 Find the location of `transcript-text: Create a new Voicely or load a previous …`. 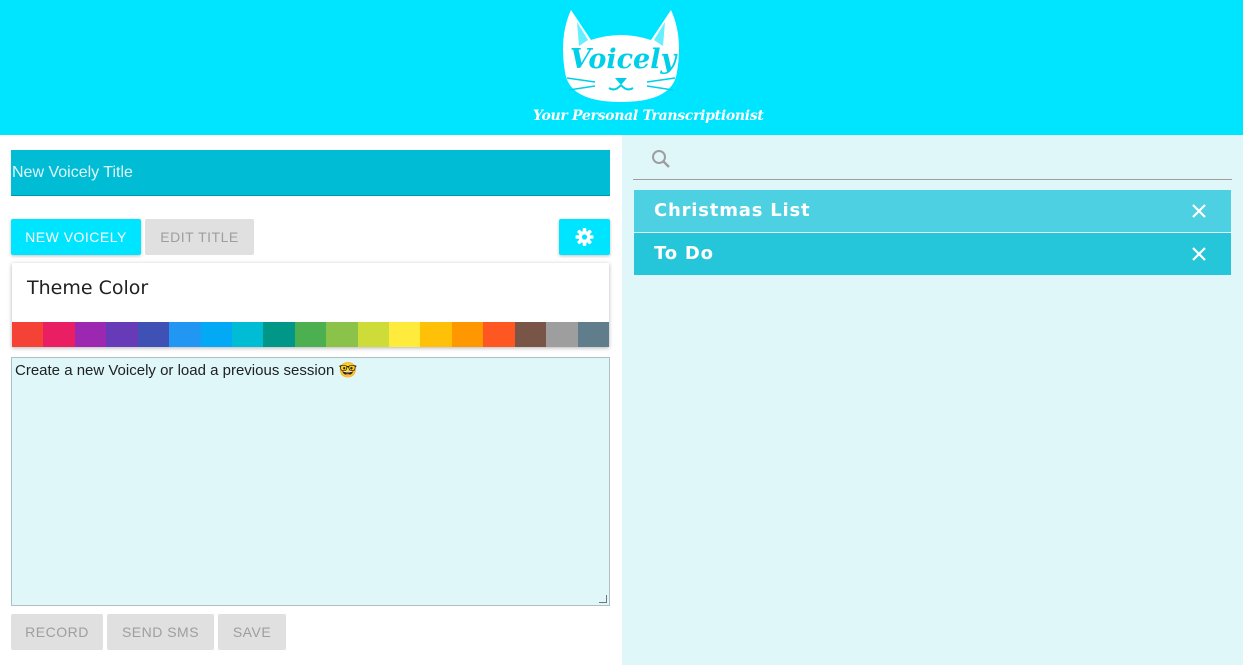

transcript-text: Create a new Voicely or load a previous … is located at coordinates (186, 370).